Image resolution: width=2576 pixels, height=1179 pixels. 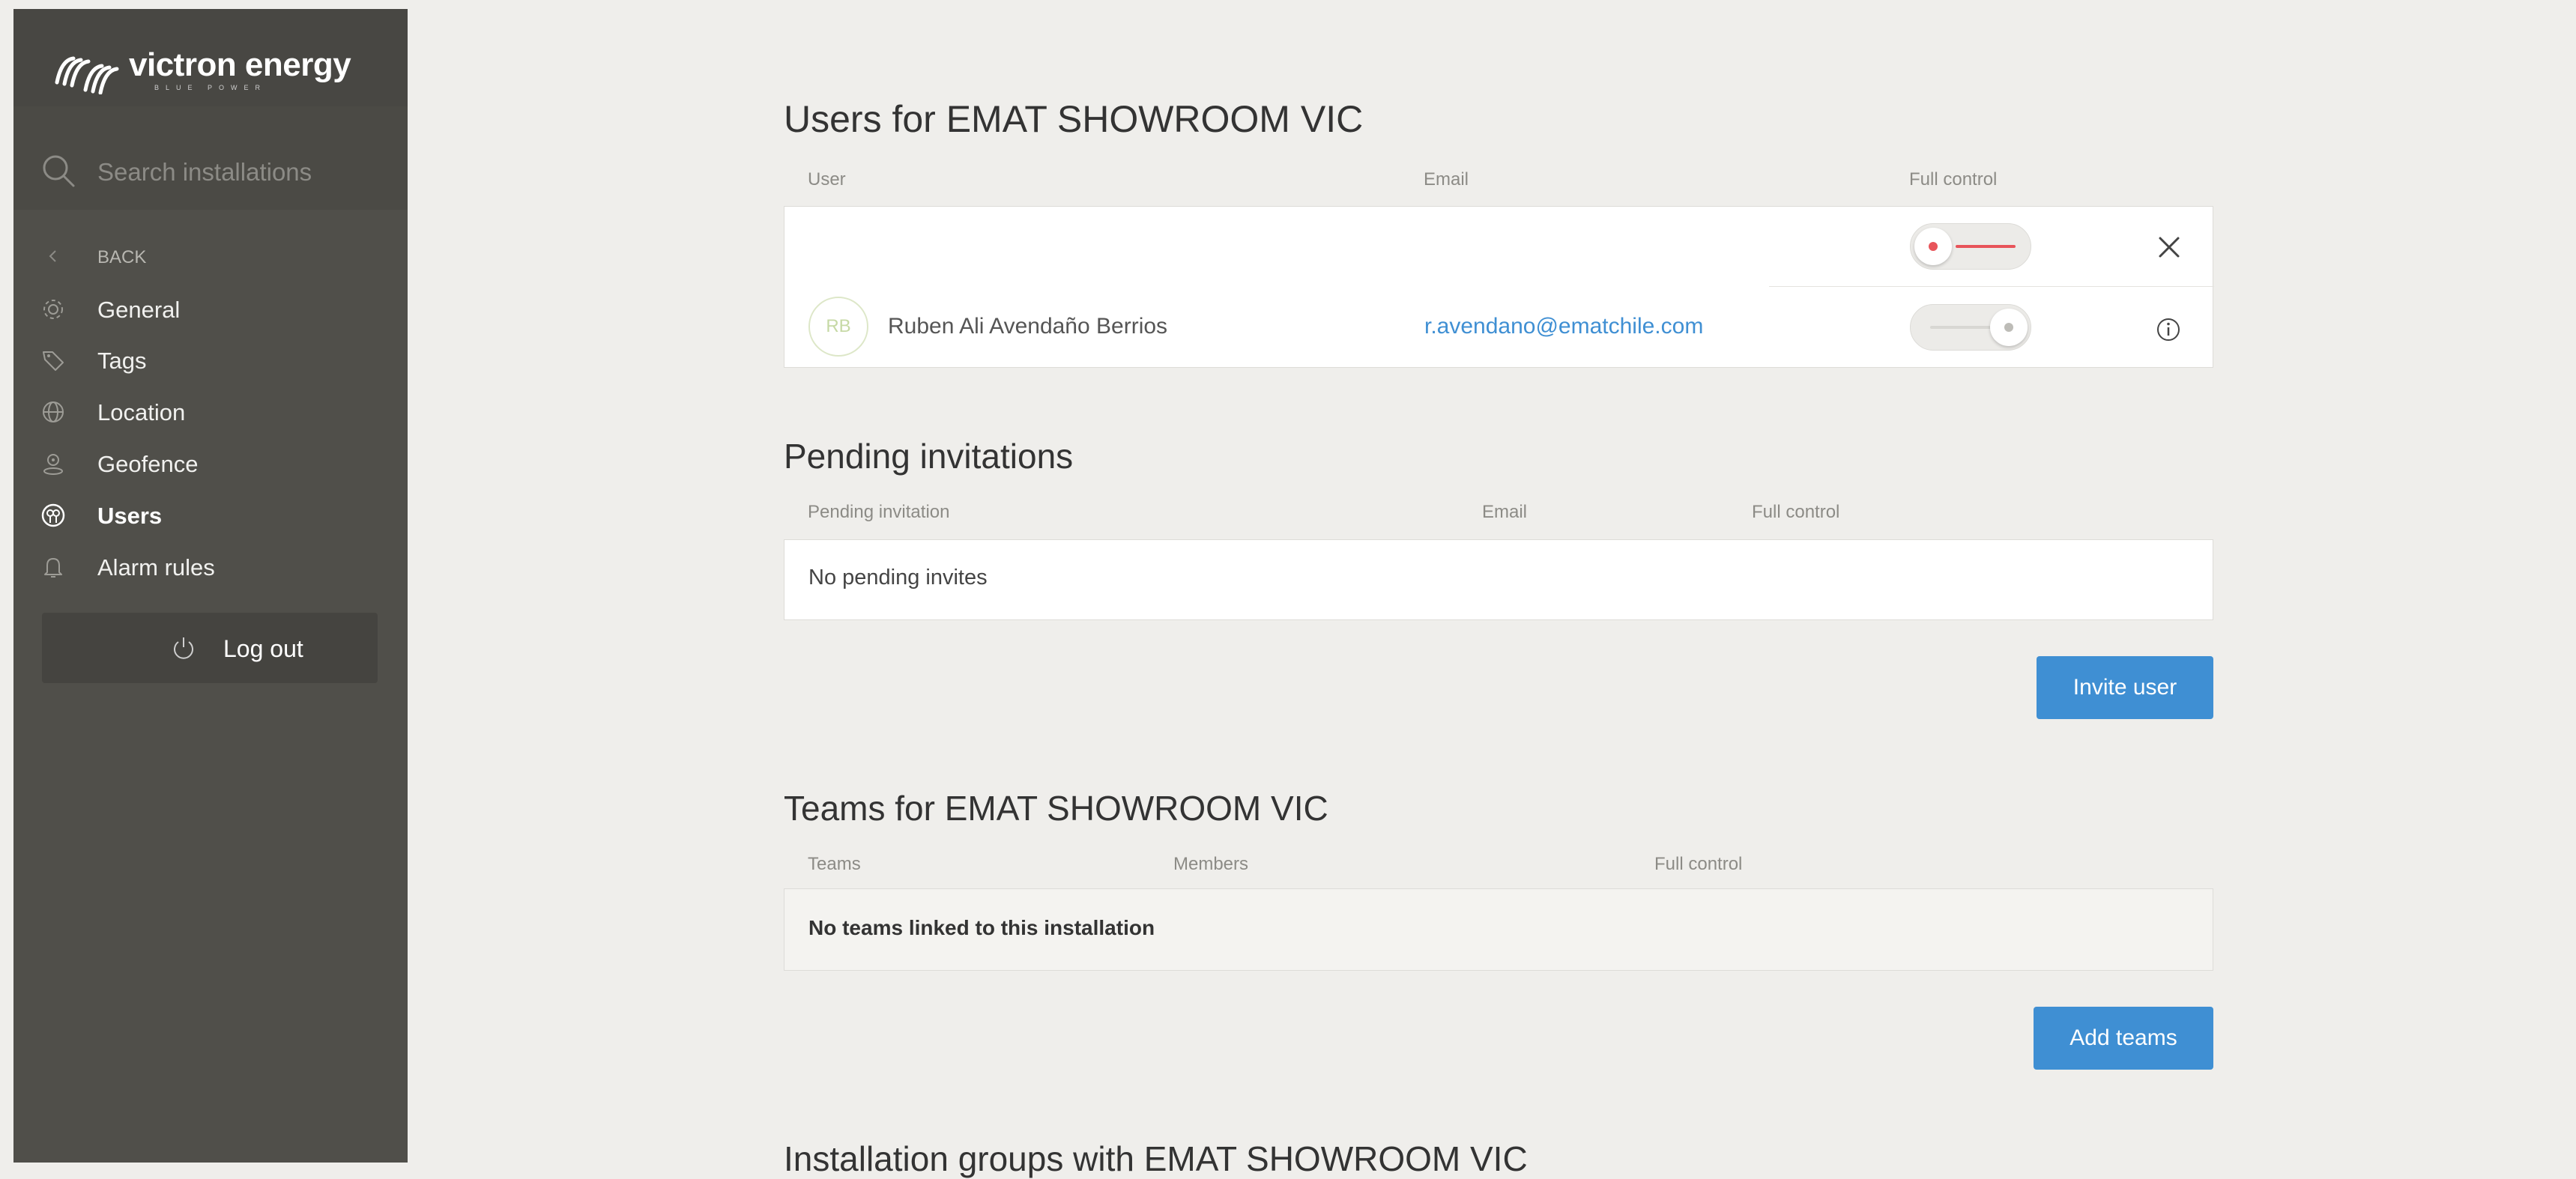 What do you see at coordinates (1498, 929) in the screenshot?
I see `teams-table: No teams linked to this installation` at bounding box center [1498, 929].